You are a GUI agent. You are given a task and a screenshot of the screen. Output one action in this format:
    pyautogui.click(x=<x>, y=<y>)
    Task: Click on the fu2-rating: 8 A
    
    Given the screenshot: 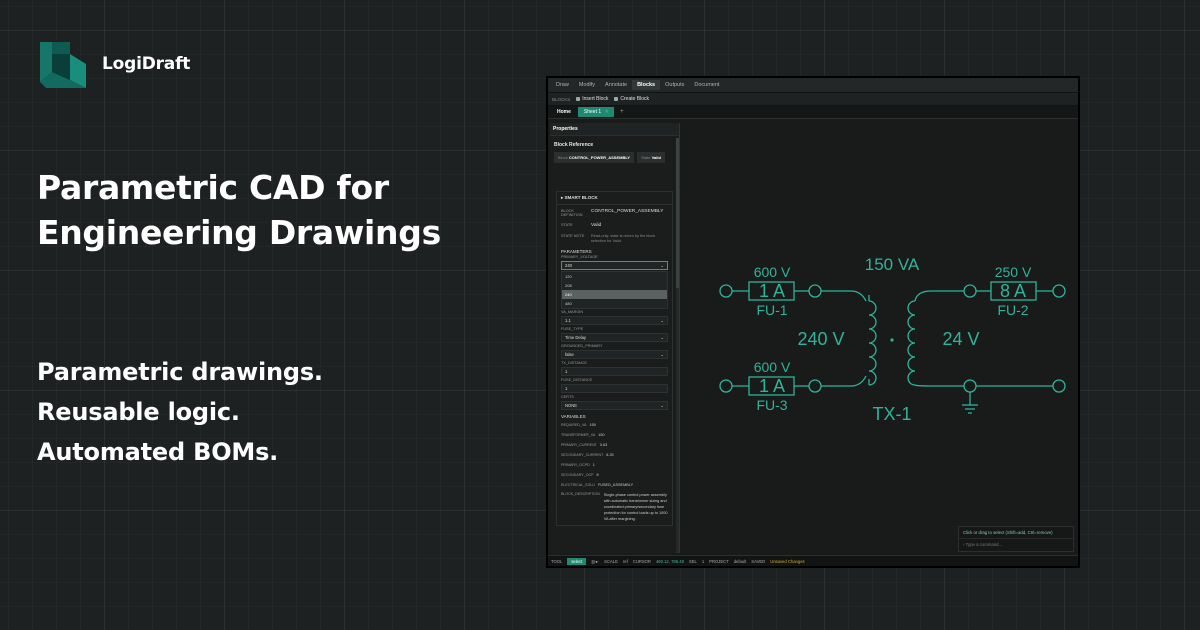 What is the action you would take?
    pyautogui.click(x=1013, y=291)
    